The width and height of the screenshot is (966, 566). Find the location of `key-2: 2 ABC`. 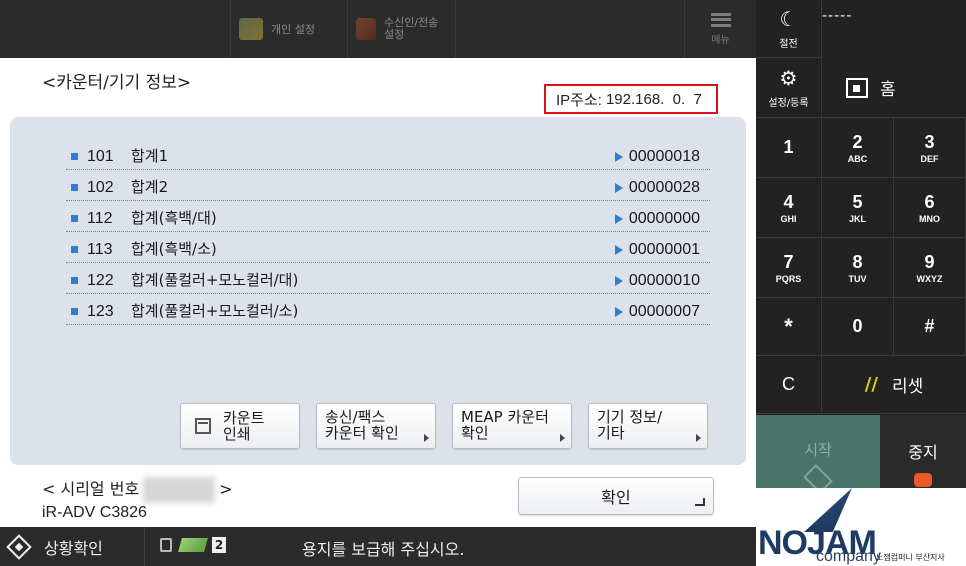

key-2: 2 ABC is located at coordinates (858, 148).